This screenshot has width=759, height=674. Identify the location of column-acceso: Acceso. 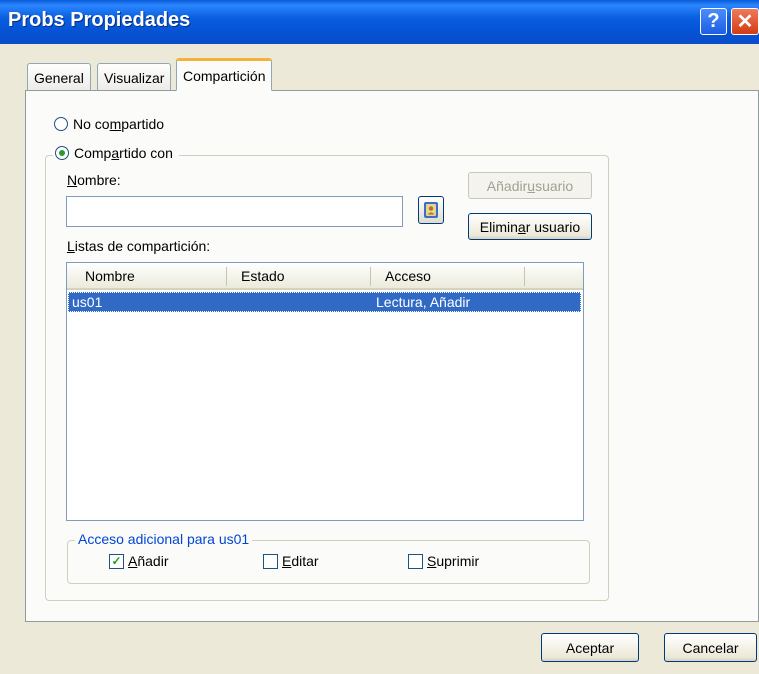
(408, 276).